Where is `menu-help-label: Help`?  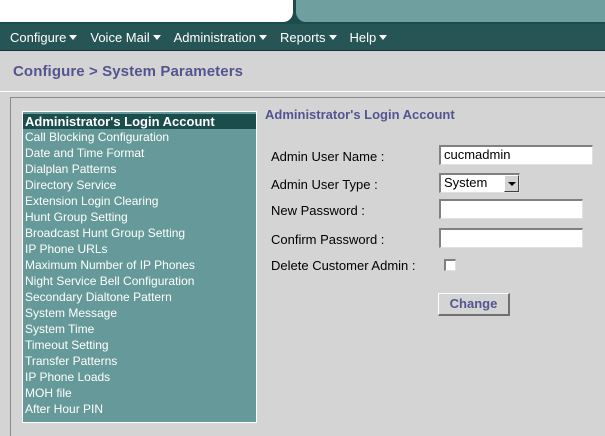
menu-help-label: Help is located at coordinates (363, 37).